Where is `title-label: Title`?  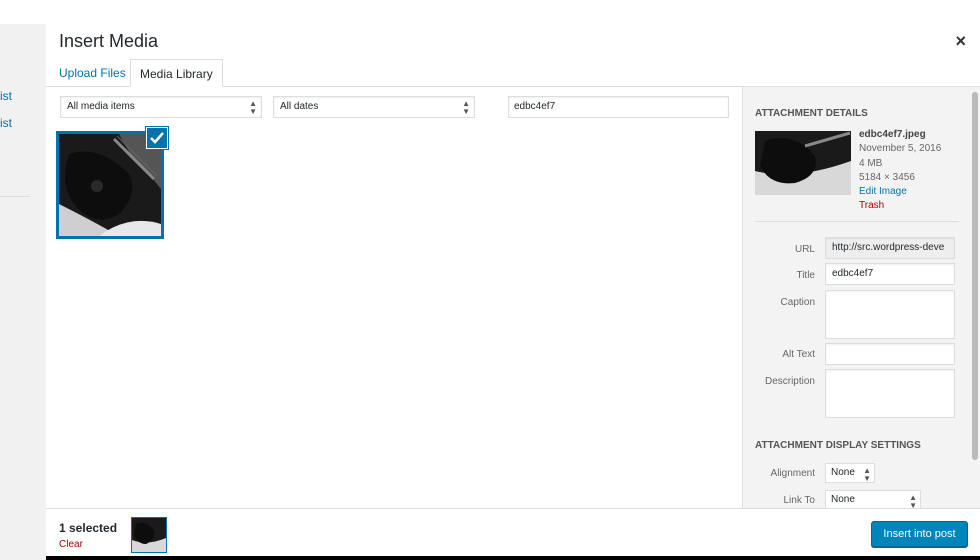
title-label: Title is located at coordinates (805, 275).